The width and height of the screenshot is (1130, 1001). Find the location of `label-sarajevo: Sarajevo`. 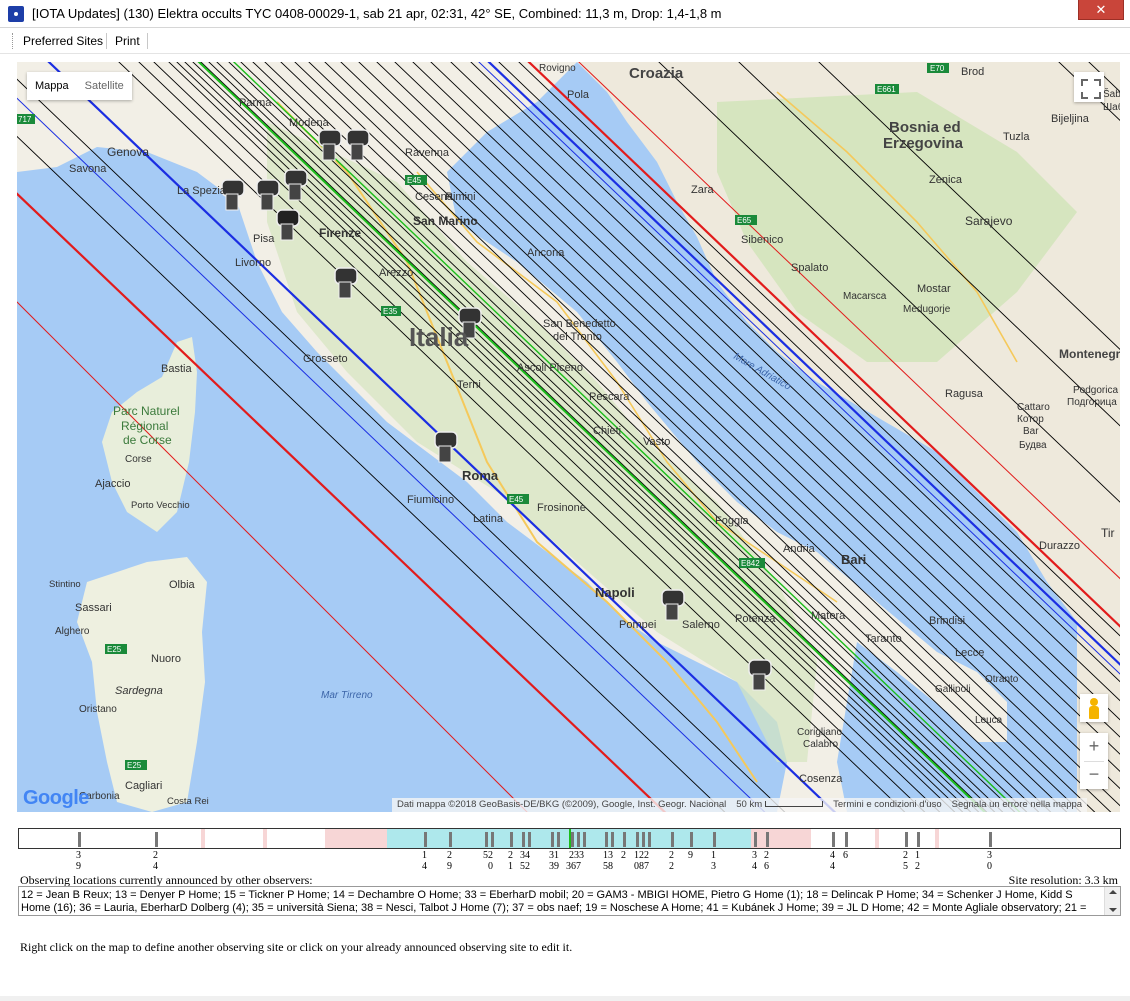

label-sarajevo: Sarajevo is located at coordinates (989, 221).